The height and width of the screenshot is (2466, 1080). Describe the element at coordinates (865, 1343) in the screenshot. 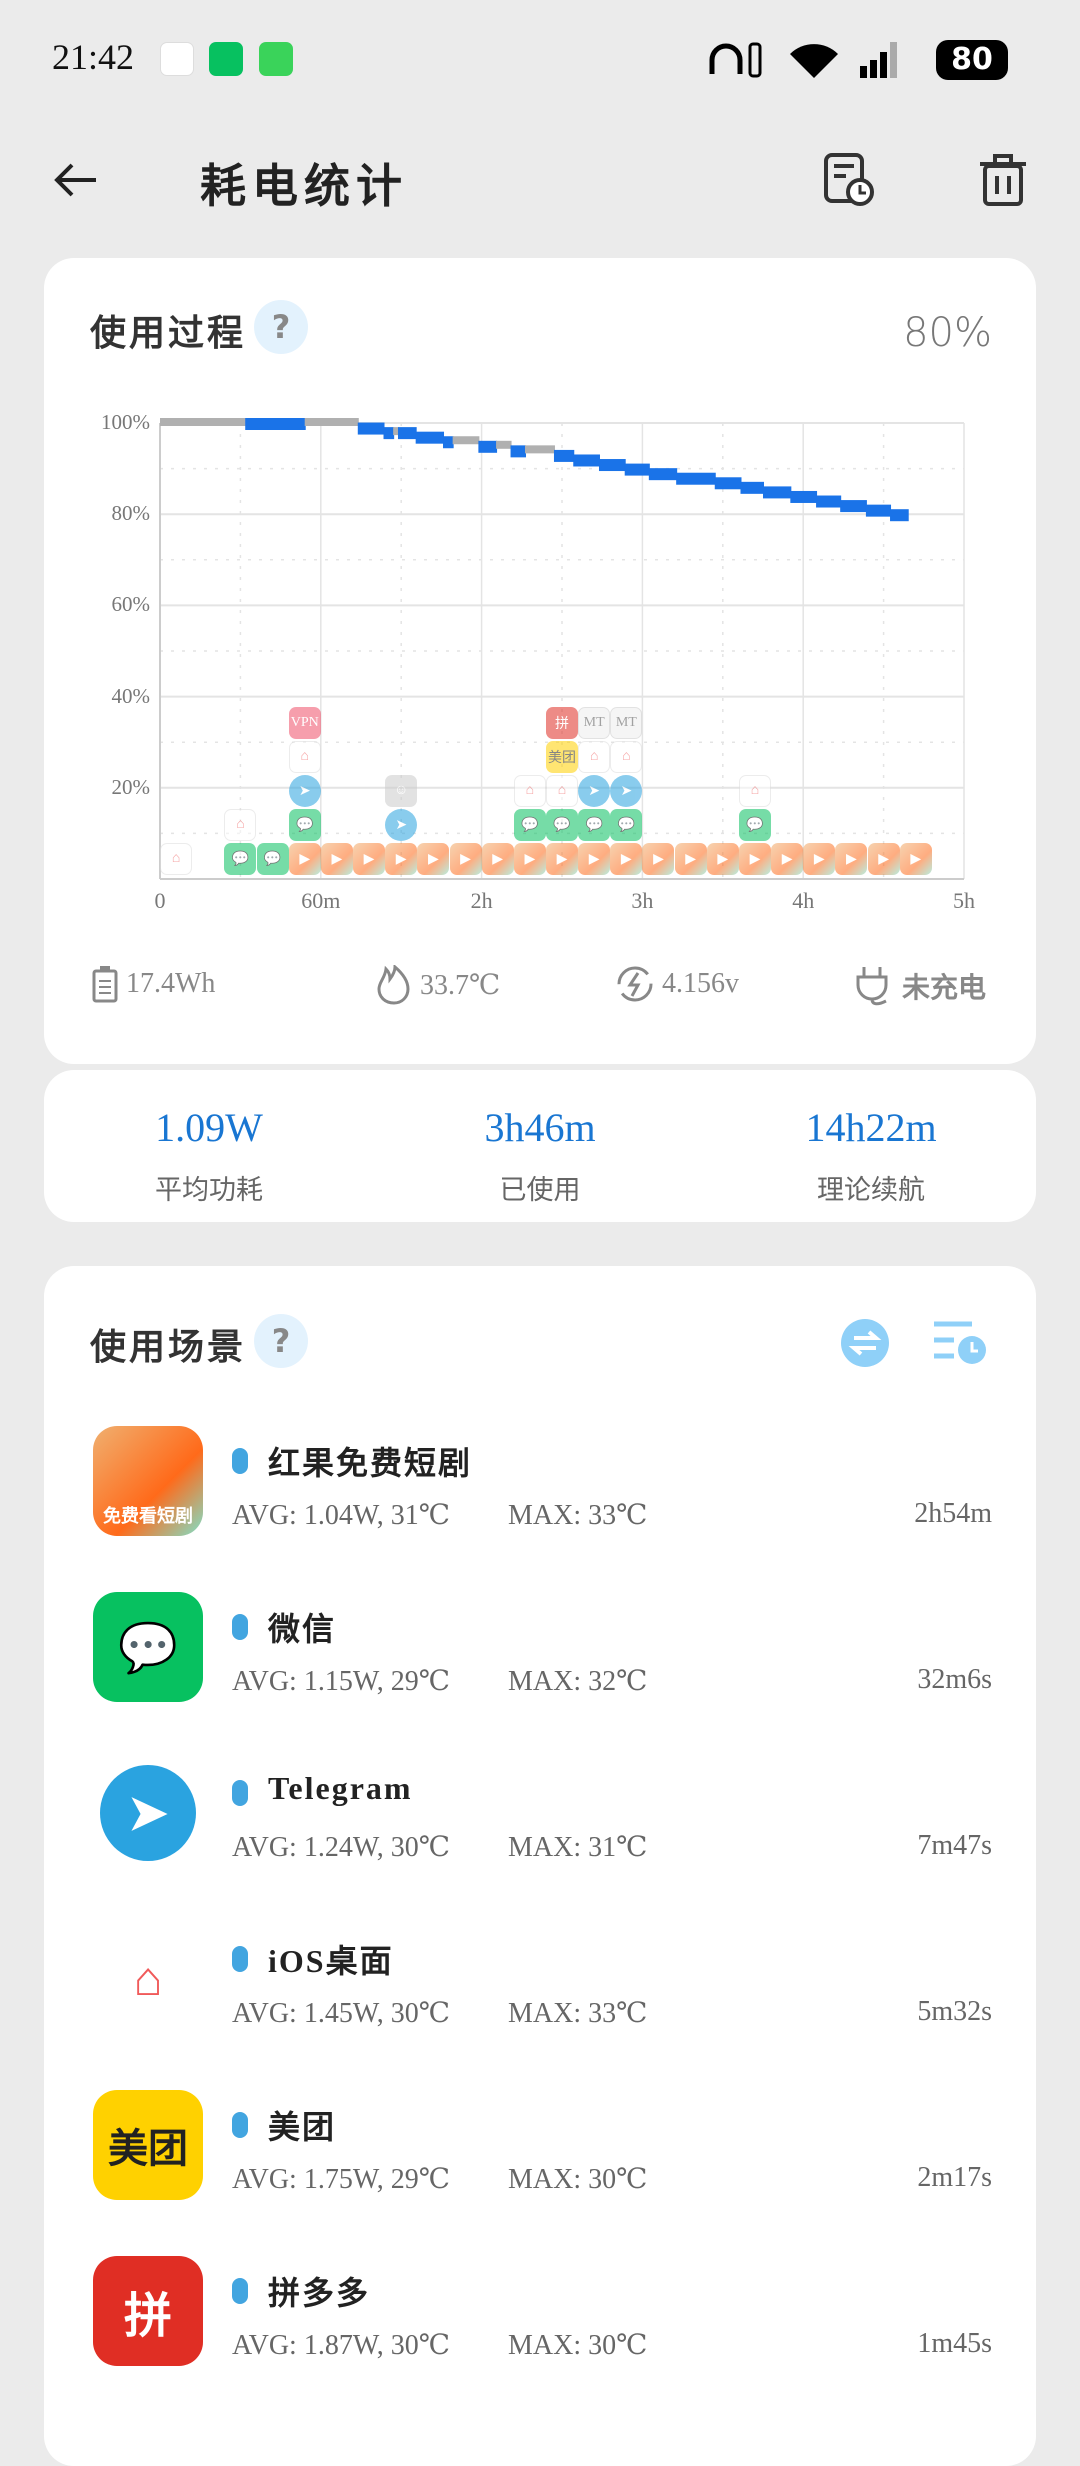

I see `switch-order-icon` at that location.